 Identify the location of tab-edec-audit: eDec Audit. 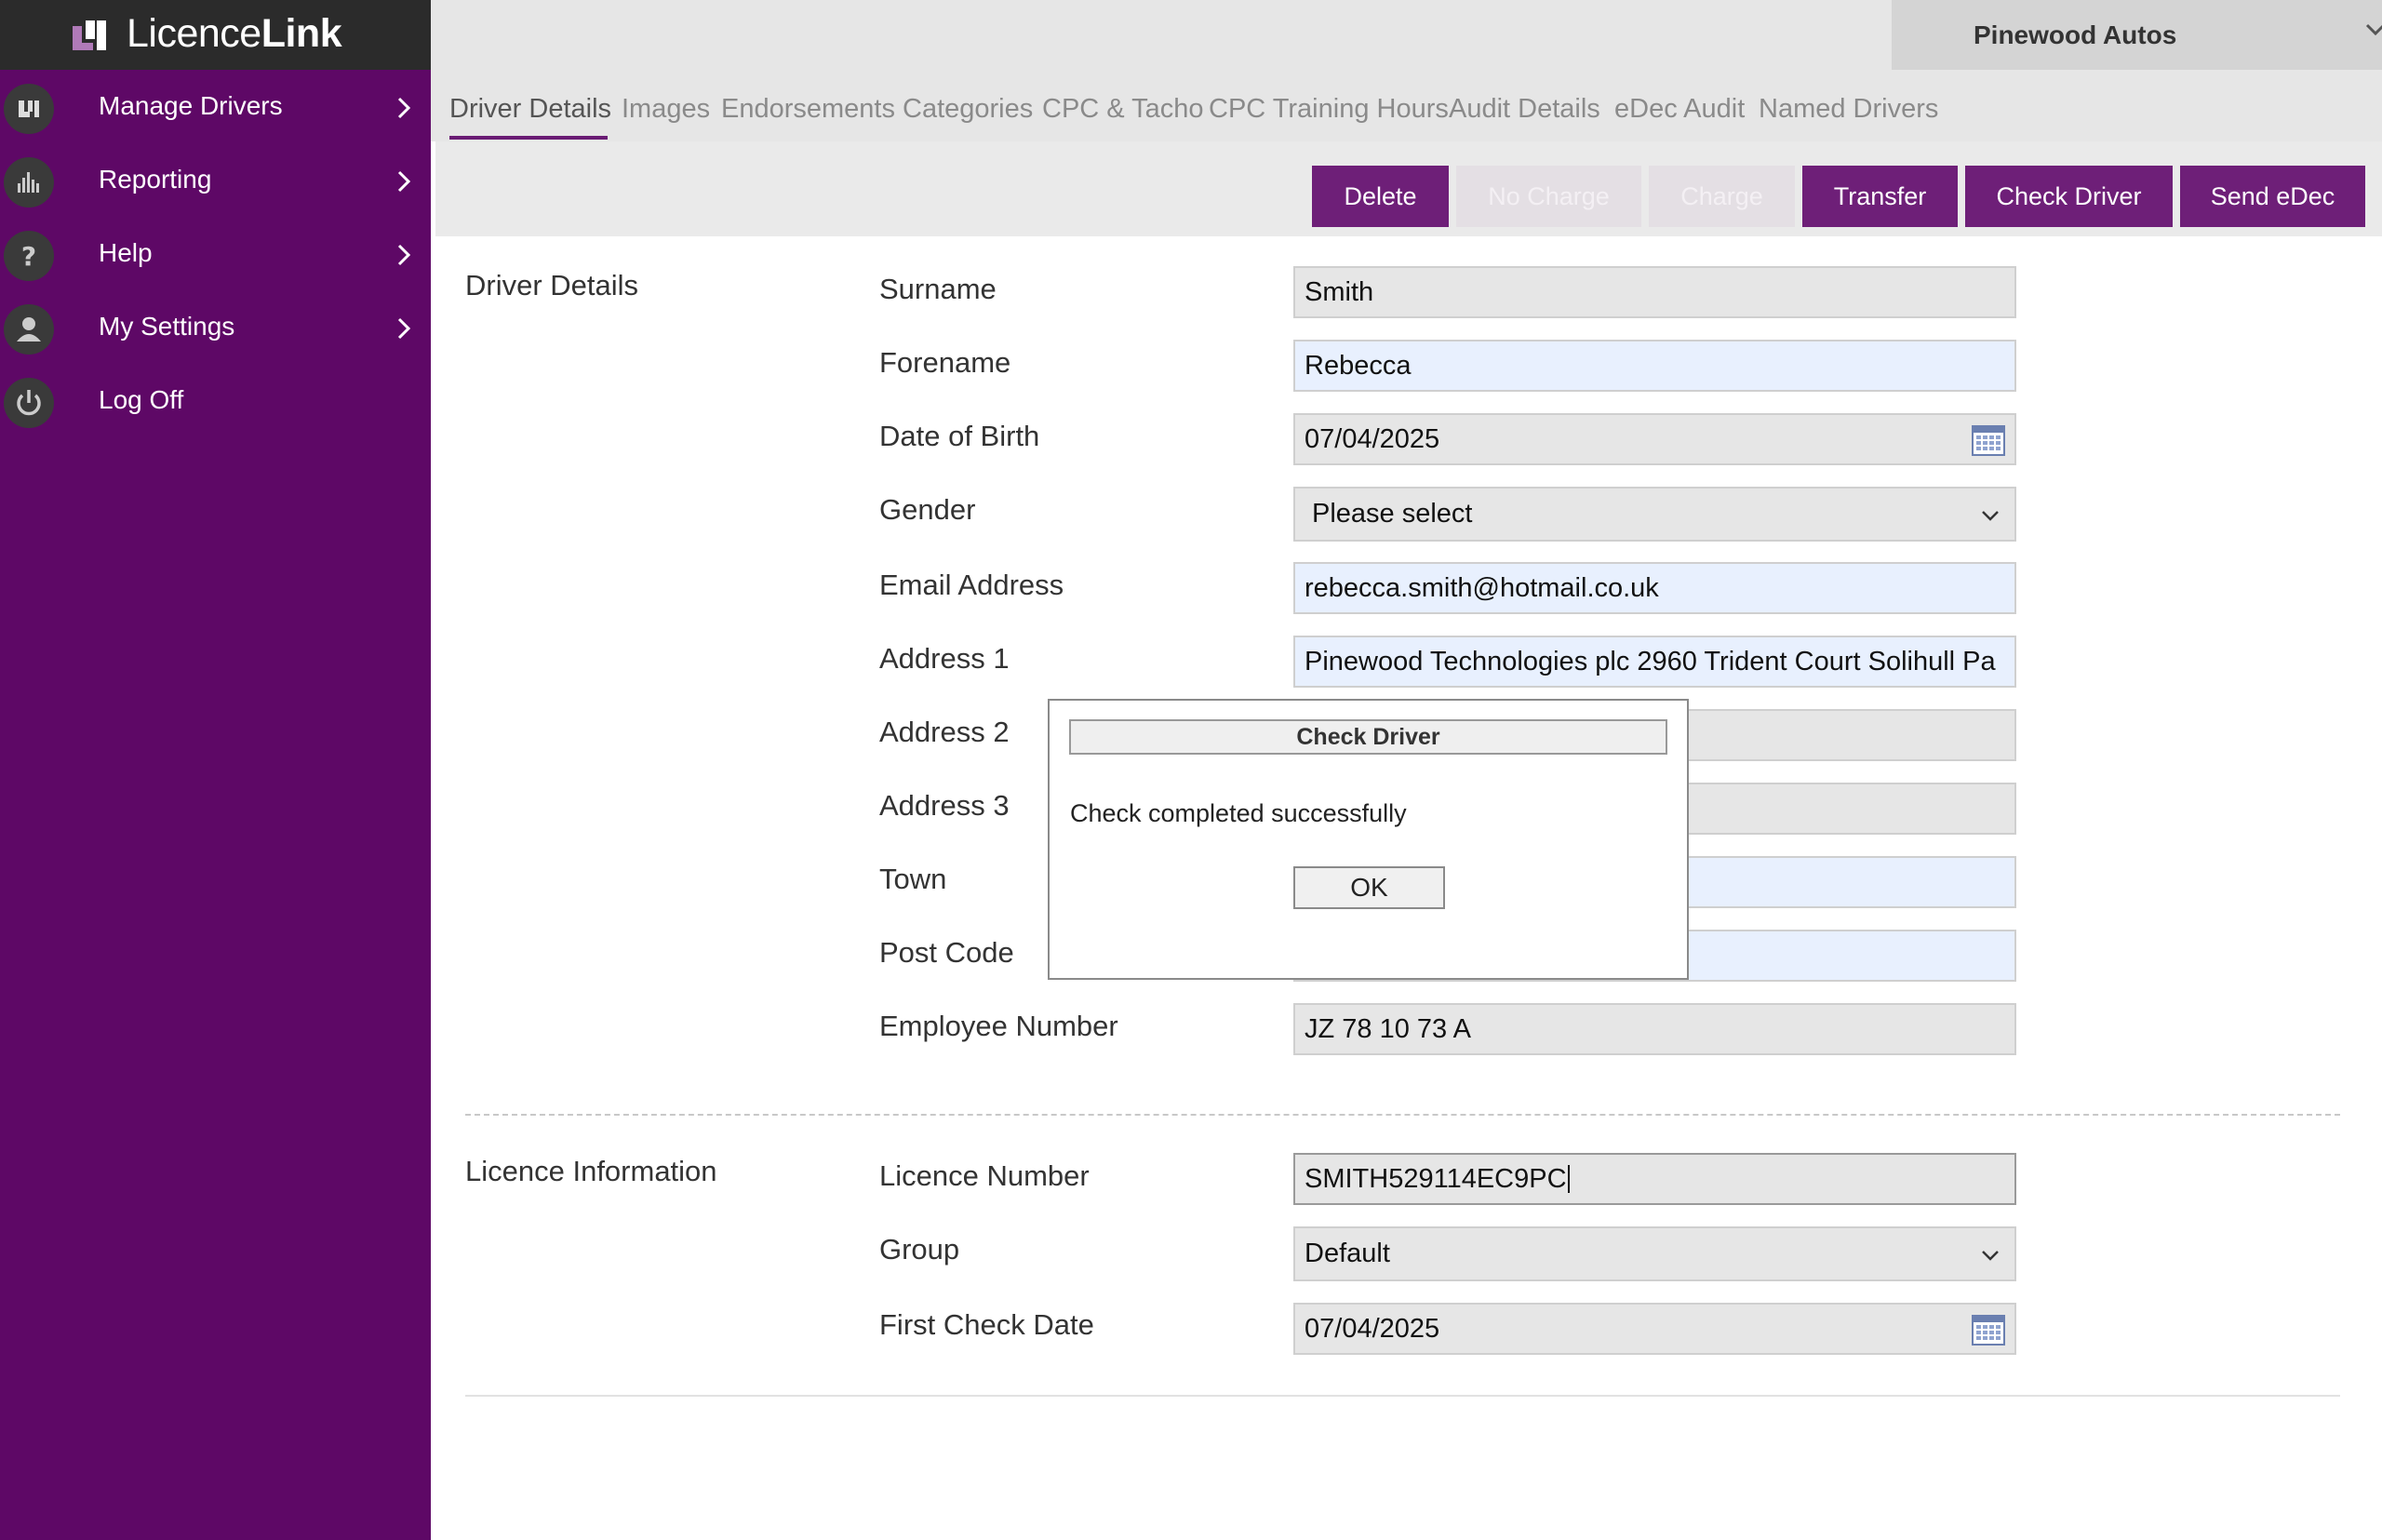
(1679, 109).